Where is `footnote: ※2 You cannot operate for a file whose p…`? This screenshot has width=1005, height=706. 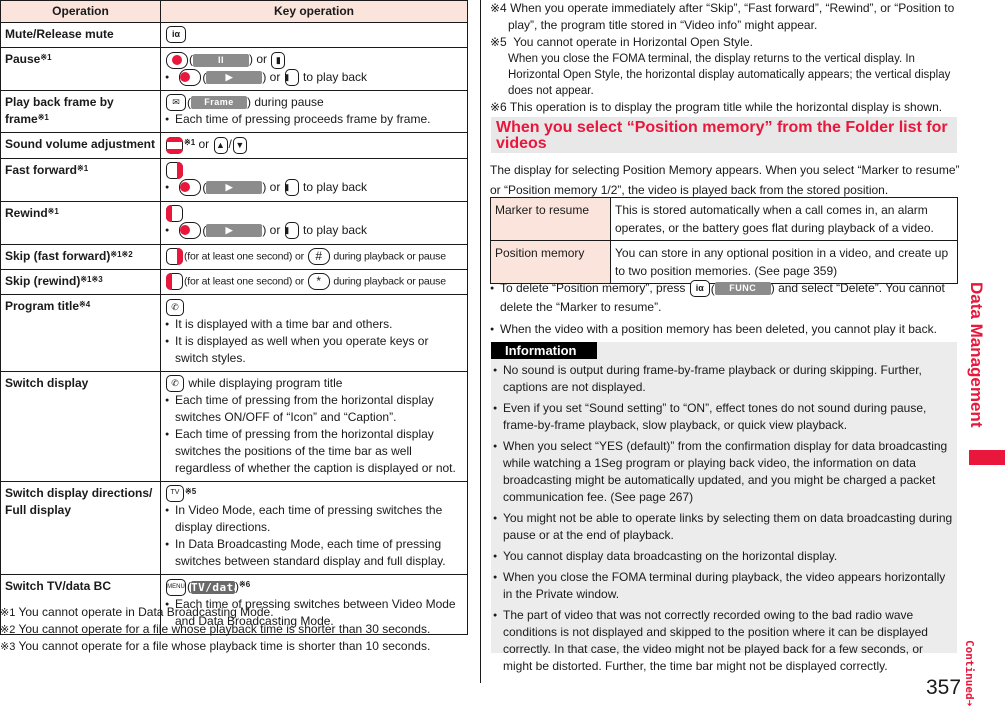
footnote: ※2 You cannot operate for a file whose p… is located at coordinates (235, 629).